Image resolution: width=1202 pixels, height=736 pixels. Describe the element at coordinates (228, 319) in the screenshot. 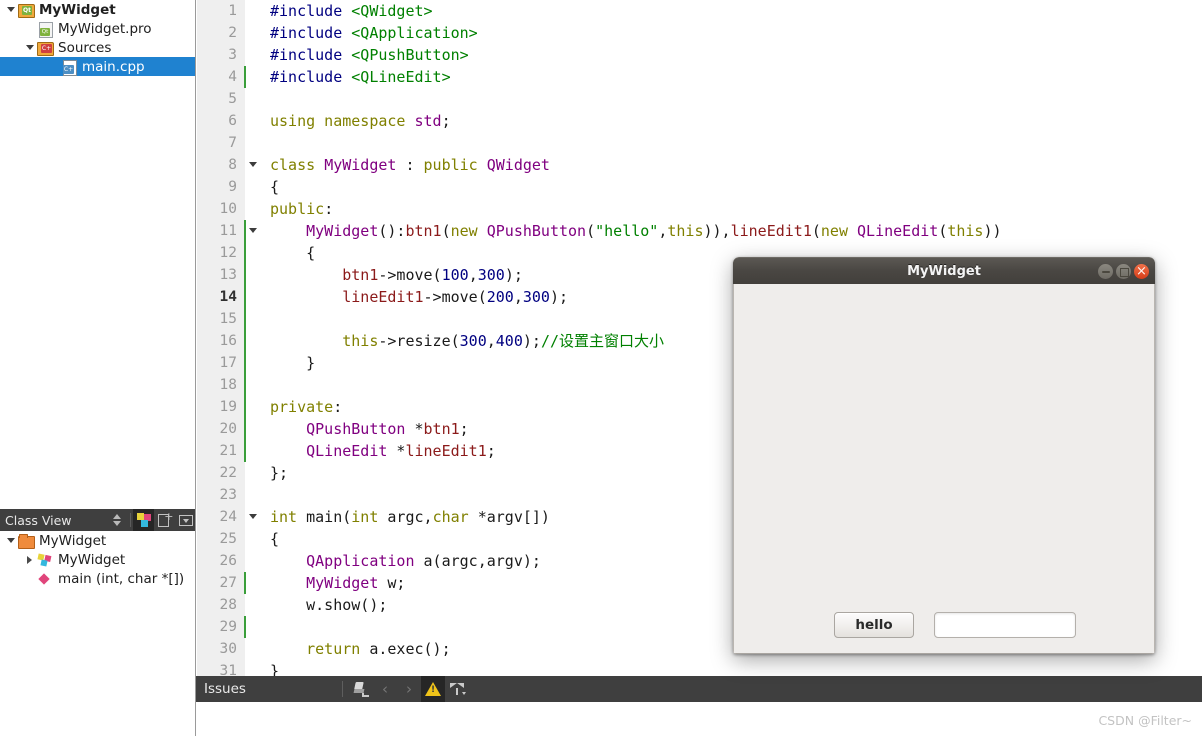

I see `line-number: 15` at that location.